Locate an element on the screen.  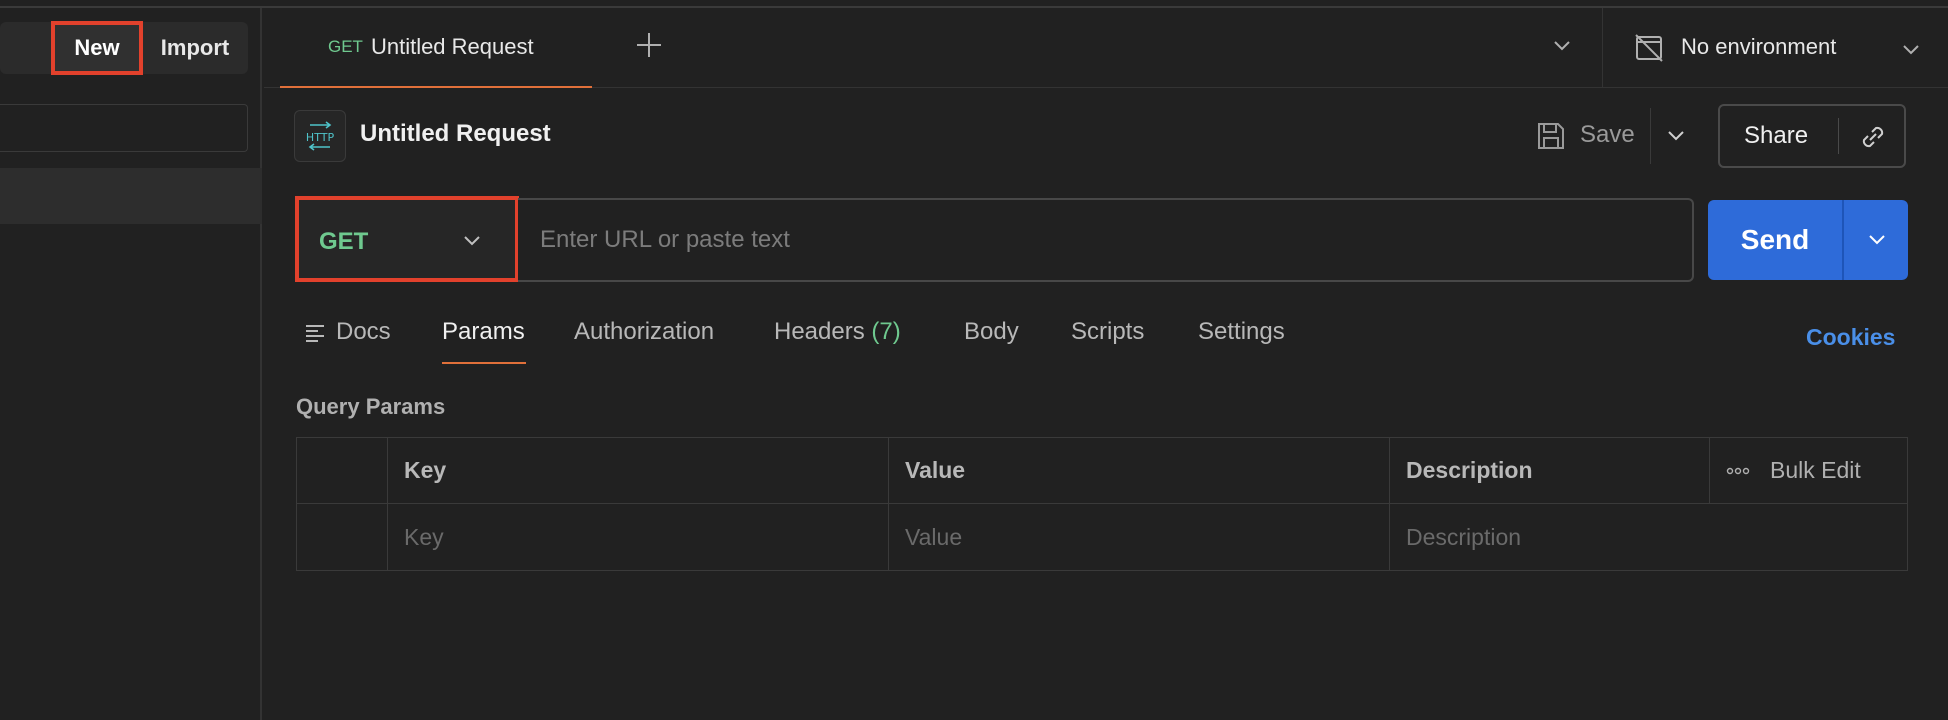
sidebar-search-input is located at coordinates (124, 128).